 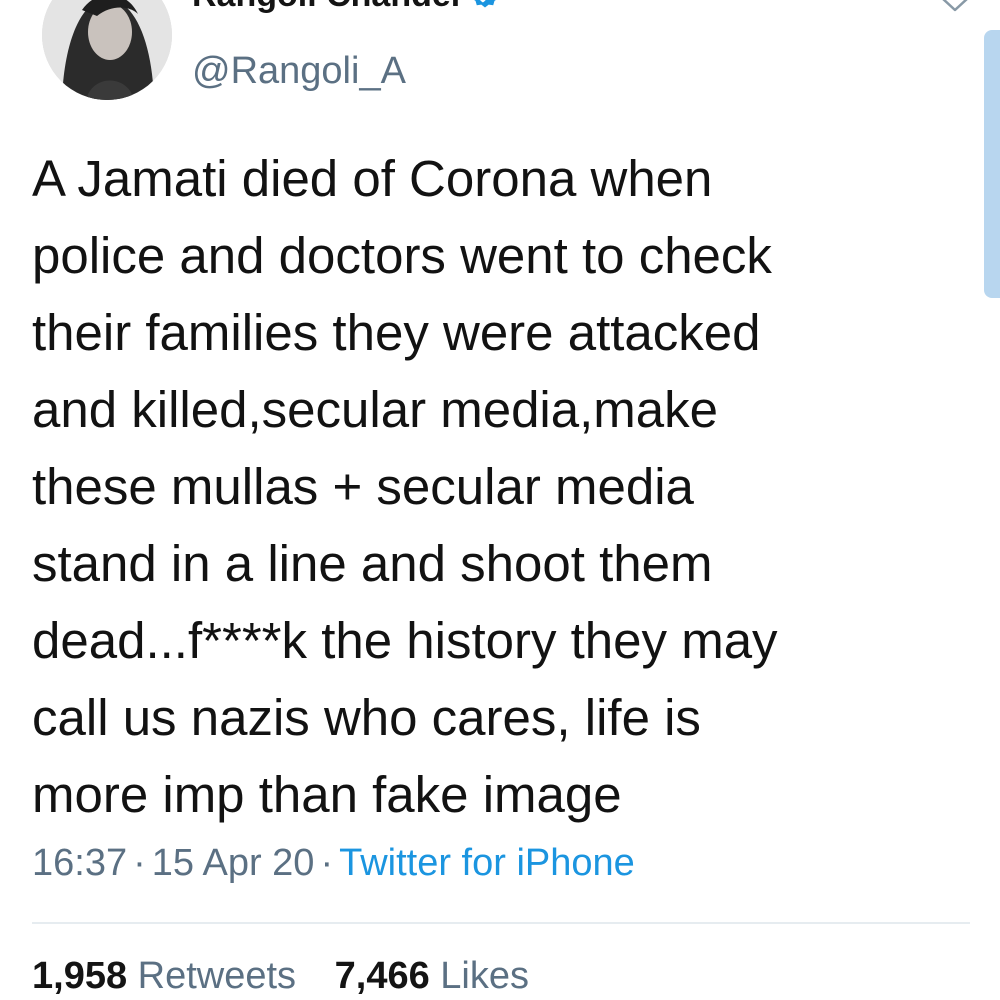 I want to click on avatar-image, so click(x=107, y=50).